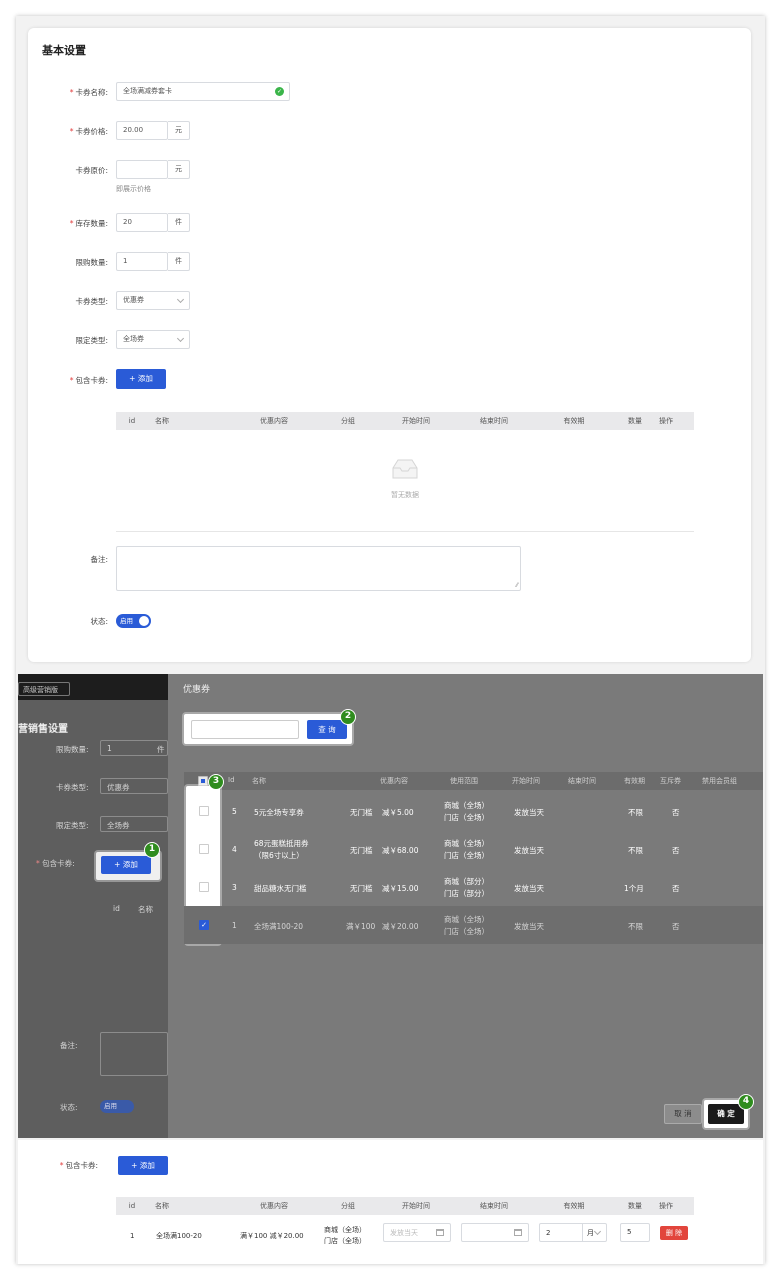 This screenshot has width=781, height=1280. What do you see at coordinates (153, 300) in the screenshot?
I see `card-type-select: 优惠券` at bounding box center [153, 300].